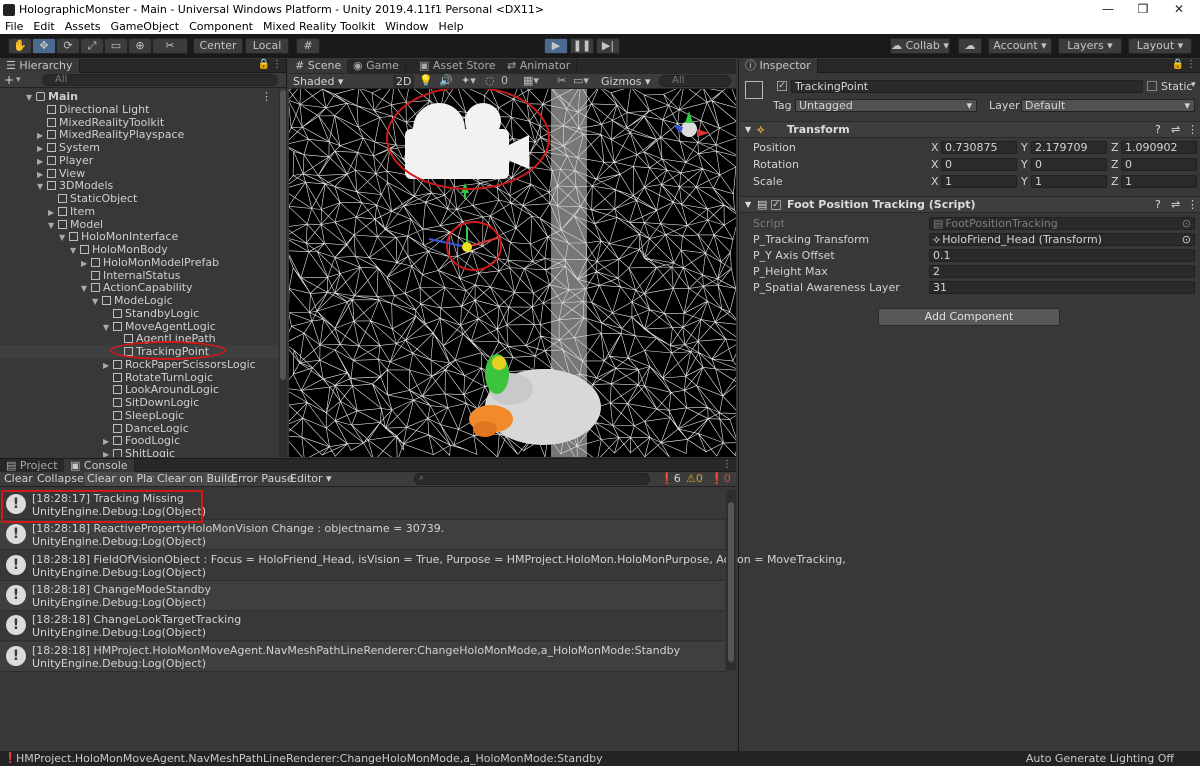 The width and height of the screenshot is (1200, 766). Describe the element at coordinates (695, 81) in the screenshot. I see `scene-search-input: All` at that location.